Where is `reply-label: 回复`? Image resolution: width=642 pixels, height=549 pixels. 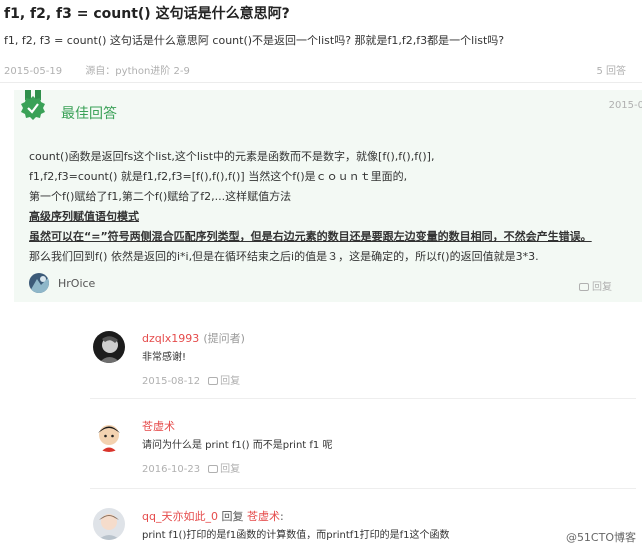 reply-label: 回复 is located at coordinates (602, 287).